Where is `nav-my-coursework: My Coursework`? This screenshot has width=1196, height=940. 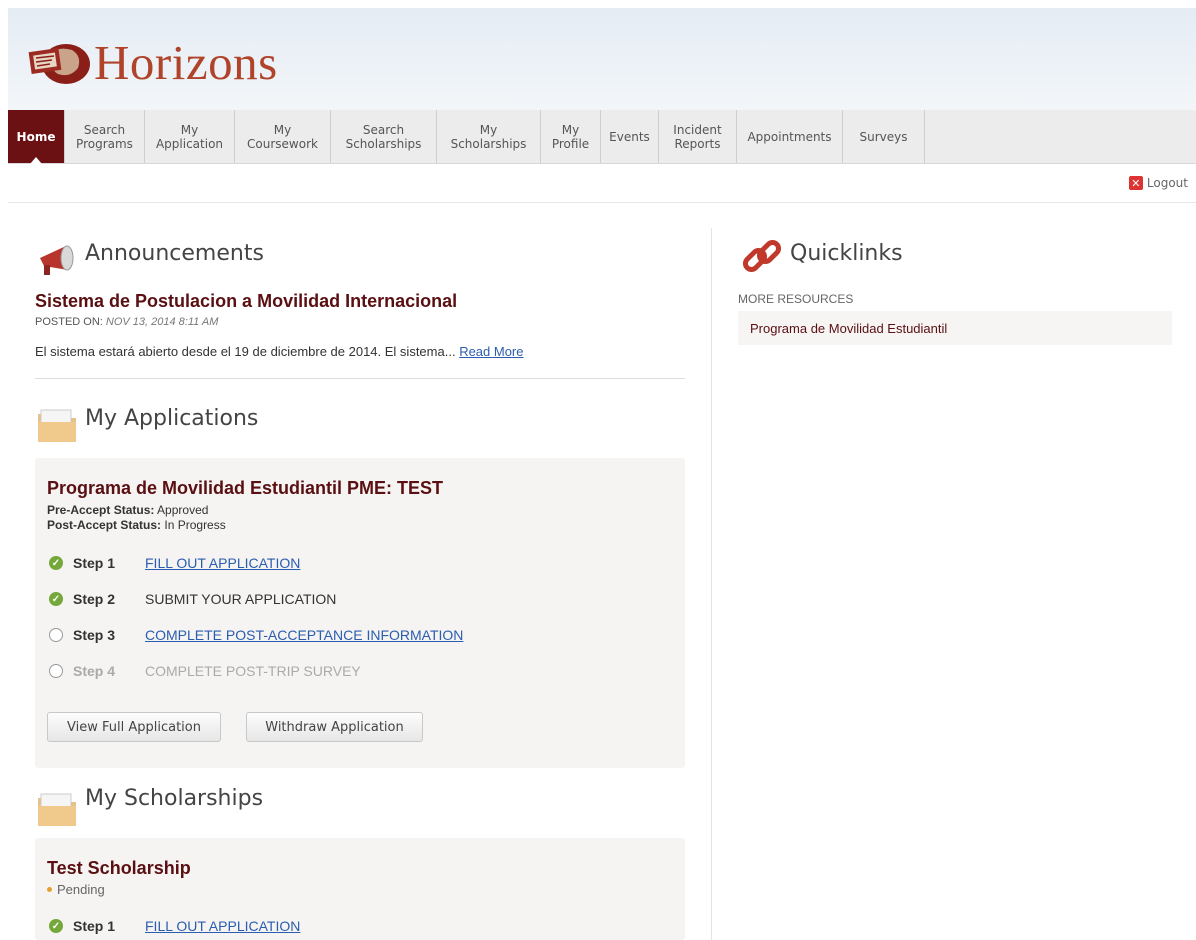
nav-my-coursework: My Coursework is located at coordinates (283, 136).